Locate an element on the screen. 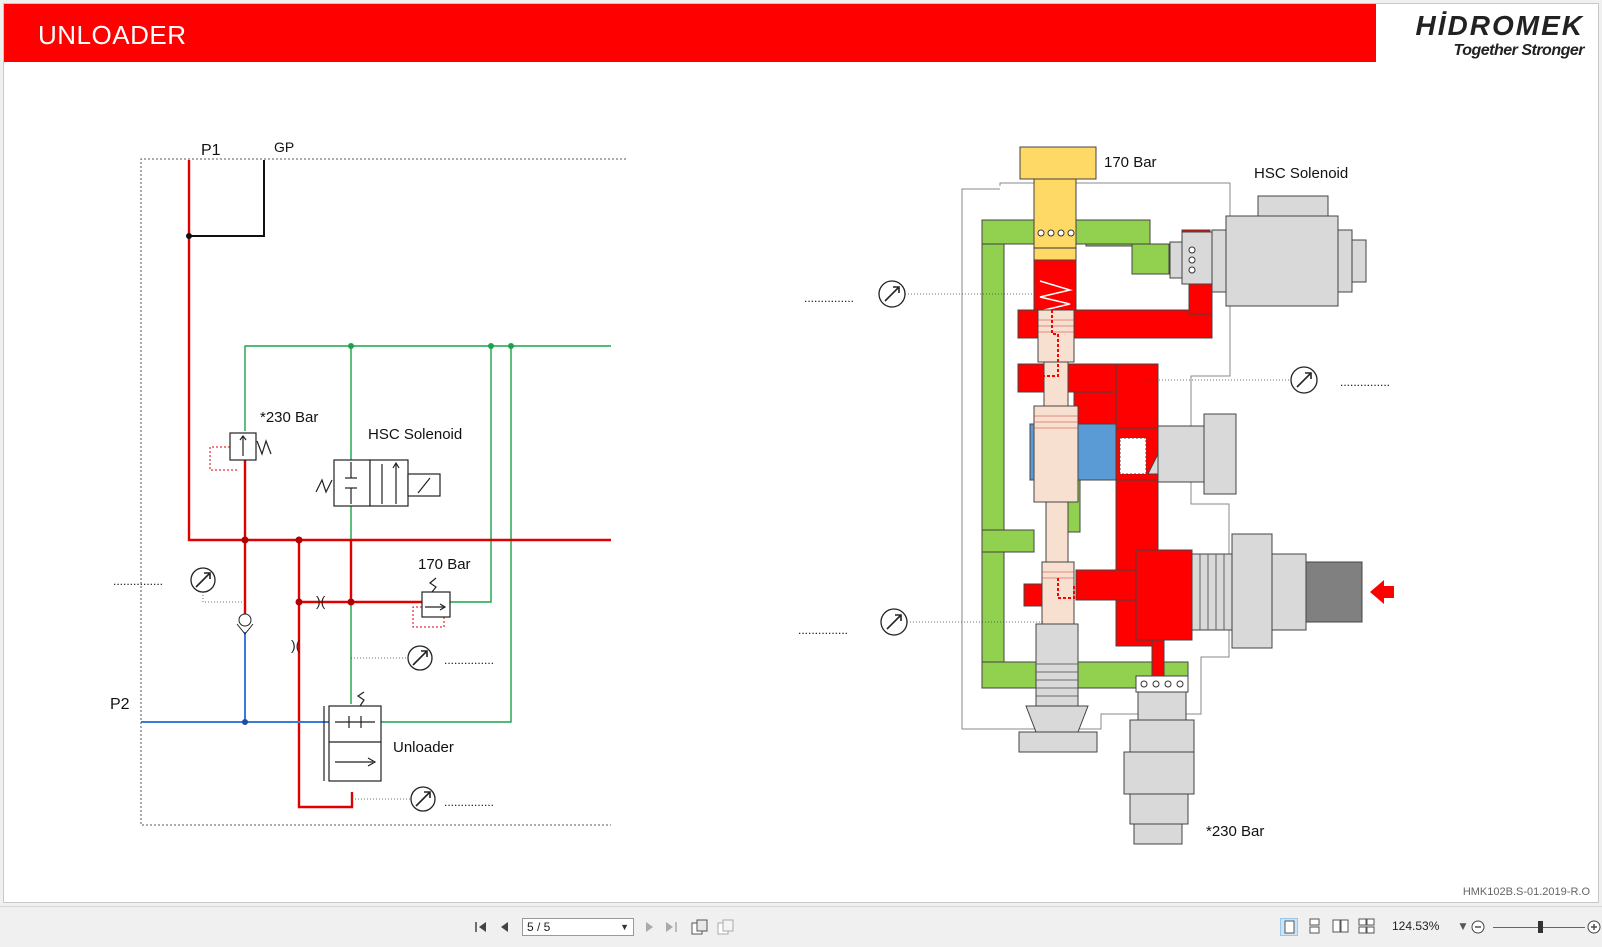 Image resolution: width=1602 pixels, height=947 pixels. last-page-icon is located at coordinates (671, 927).